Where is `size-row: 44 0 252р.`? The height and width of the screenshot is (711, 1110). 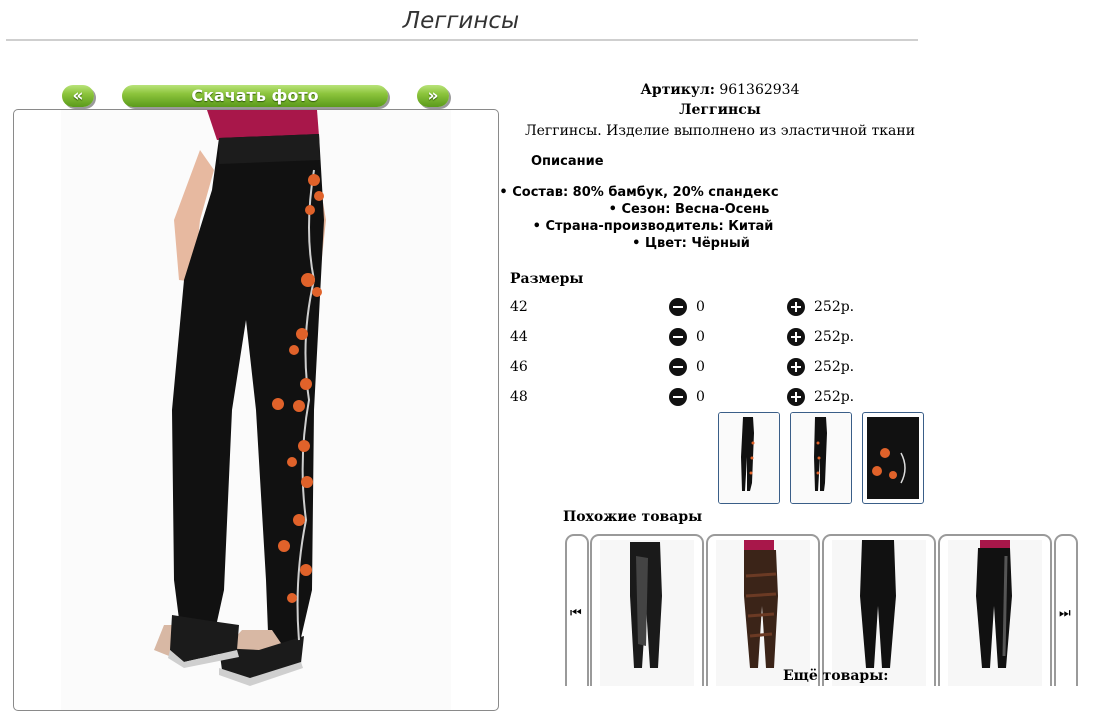
size-row: 44 0 252р. is located at coordinates (710, 338).